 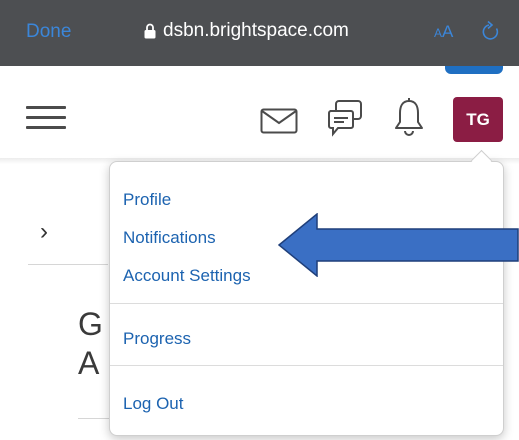 I want to click on reload-icon, so click(x=491, y=32).